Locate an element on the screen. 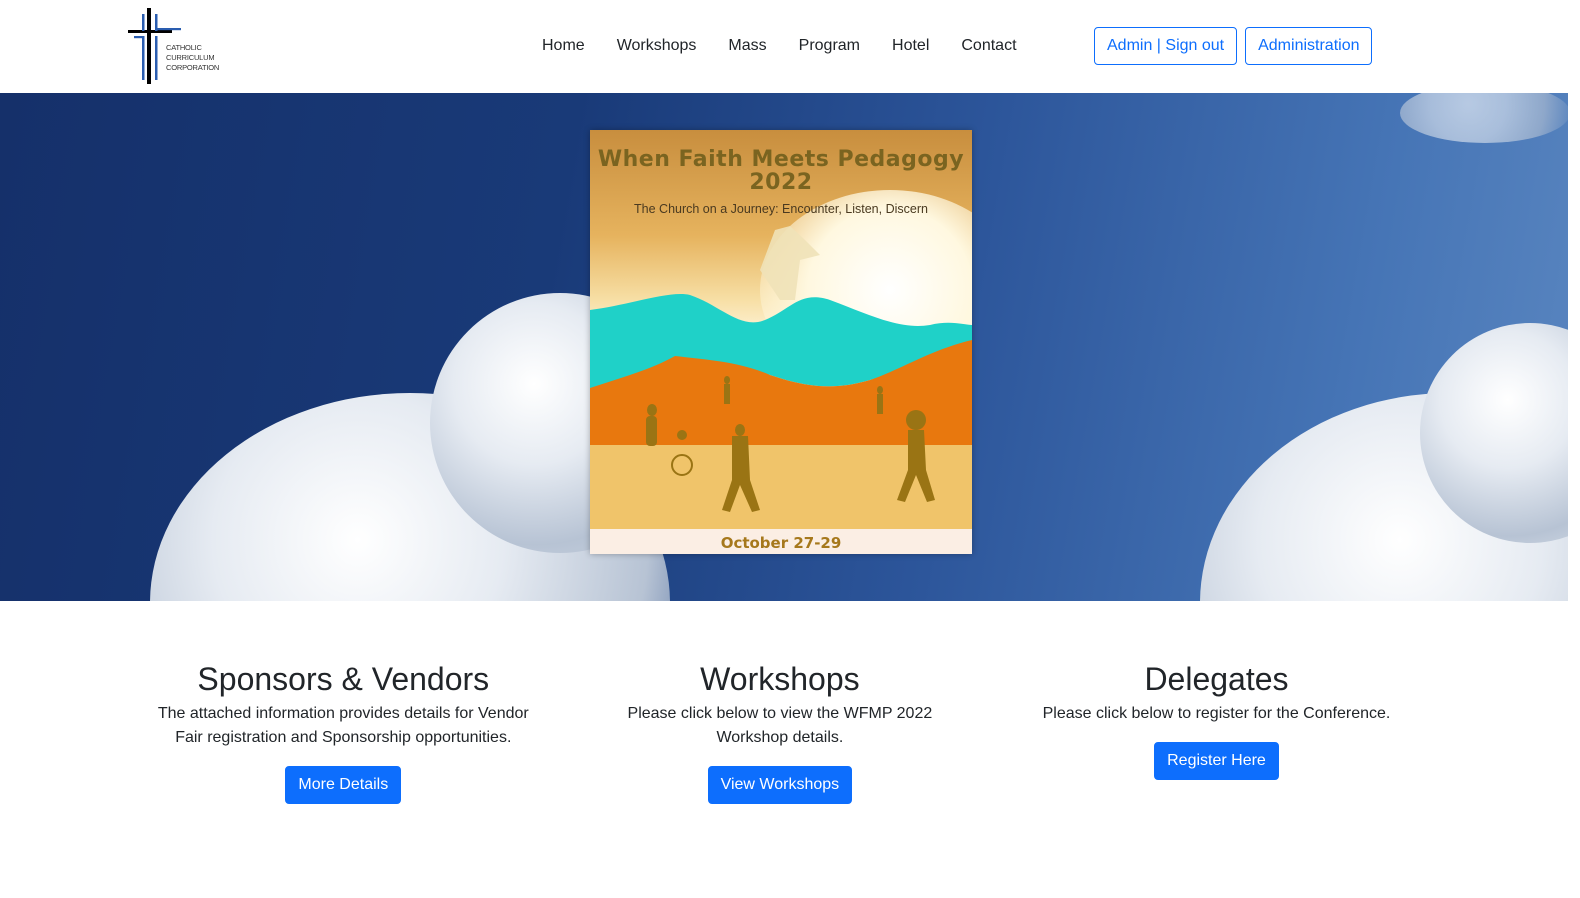 Image resolution: width=1580 pixels, height=898 pixels. register-here-button: Register Here is located at coordinates (1216, 761).